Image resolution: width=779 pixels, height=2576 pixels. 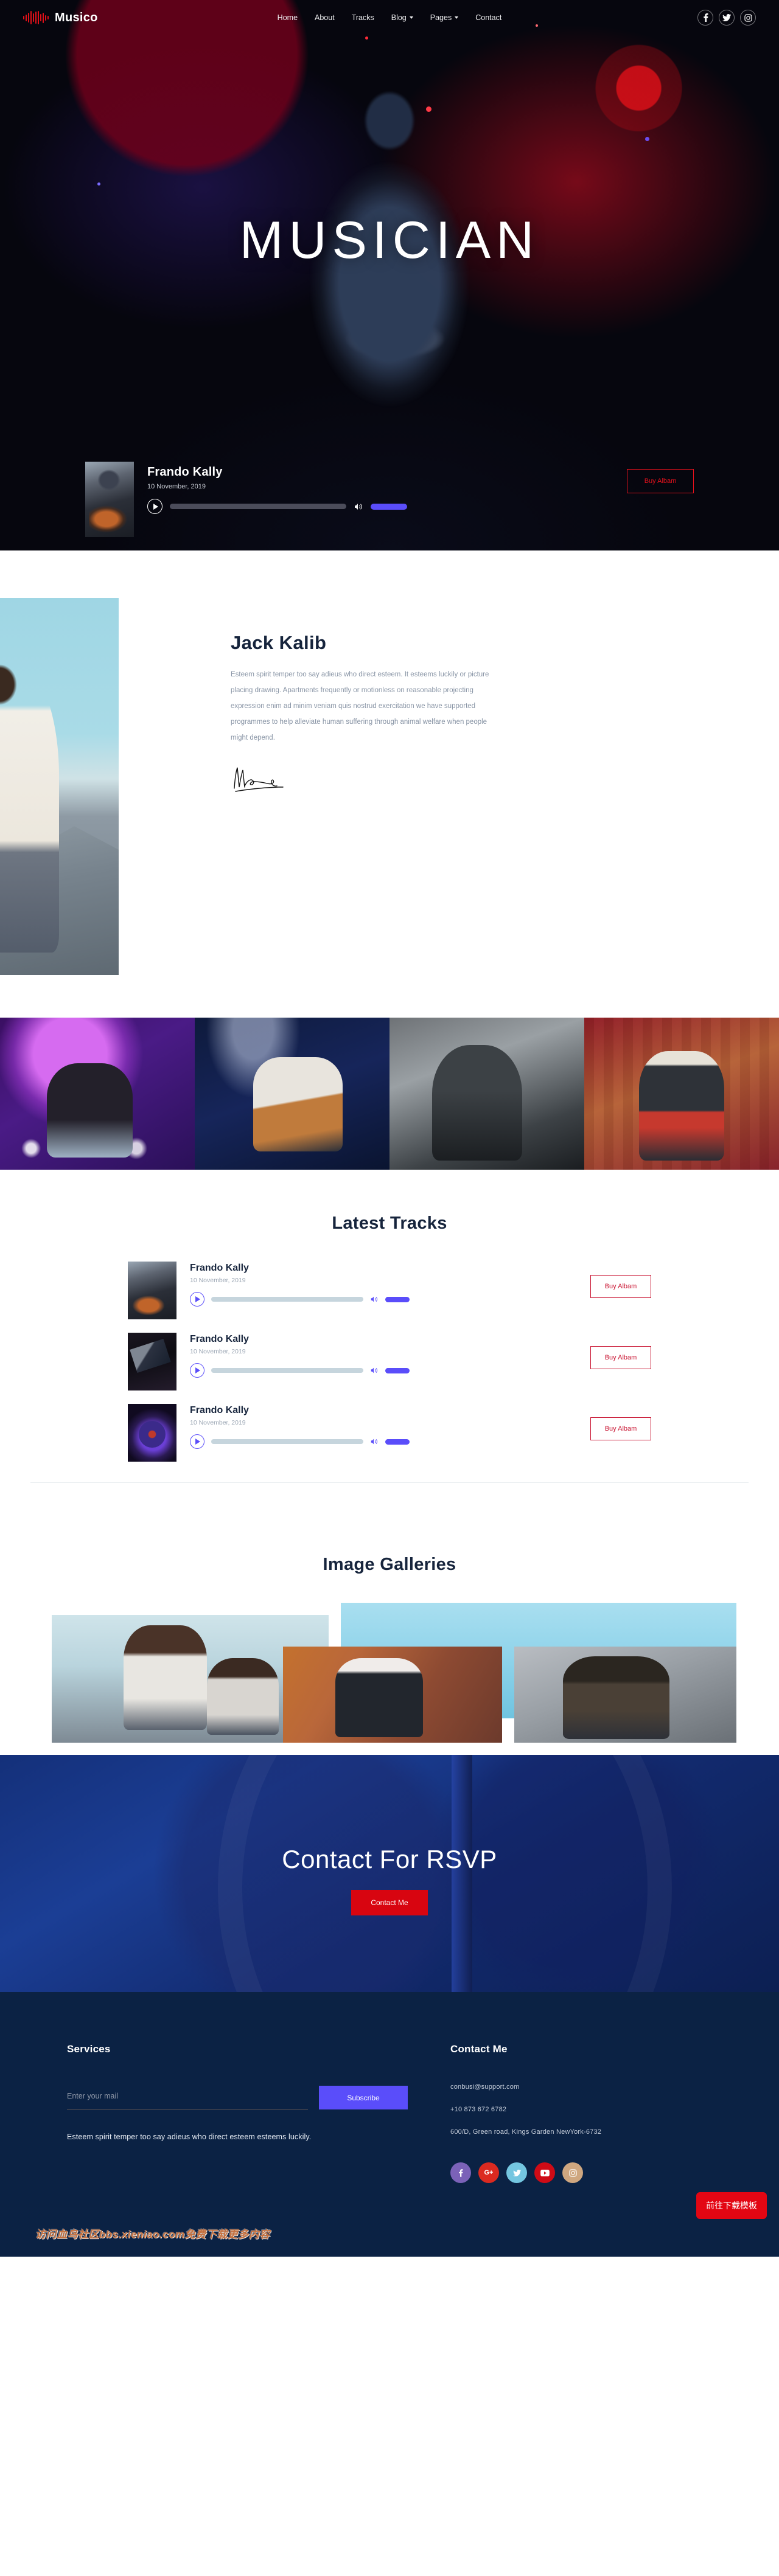 I want to click on footer-contact-title: Contact Me, so click(x=479, y=2049).